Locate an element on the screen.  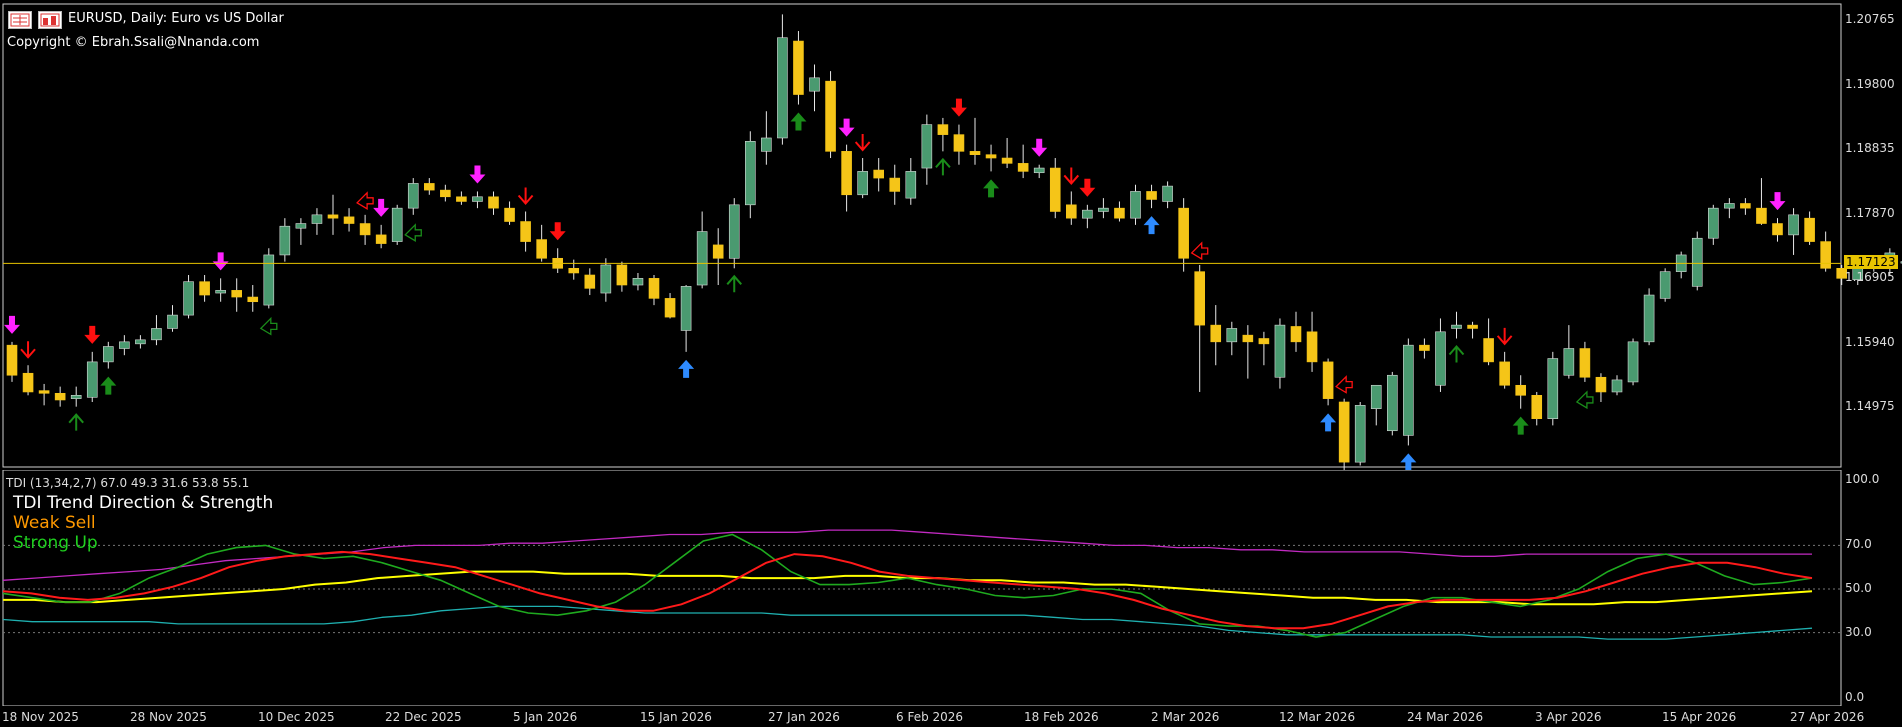
price-axis-label: 1.19800 is located at coordinates (1870, 83).